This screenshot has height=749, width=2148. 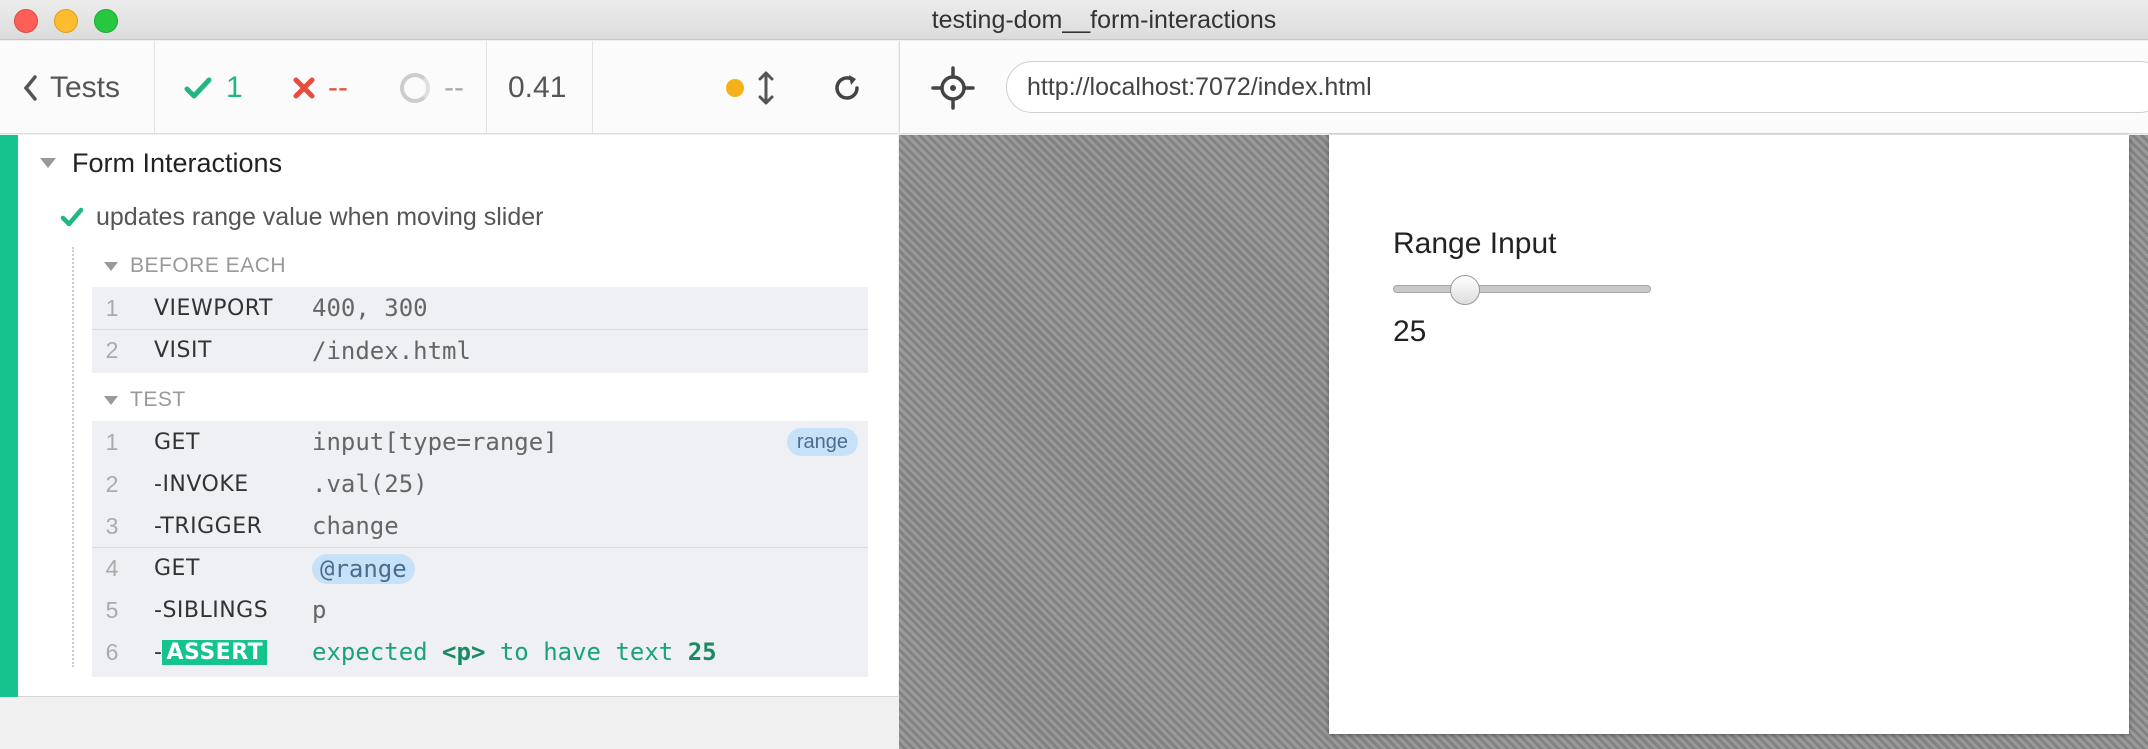 What do you see at coordinates (234, 87) in the screenshot?
I see `passed-count-value: 1` at bounding box center [234, 87].